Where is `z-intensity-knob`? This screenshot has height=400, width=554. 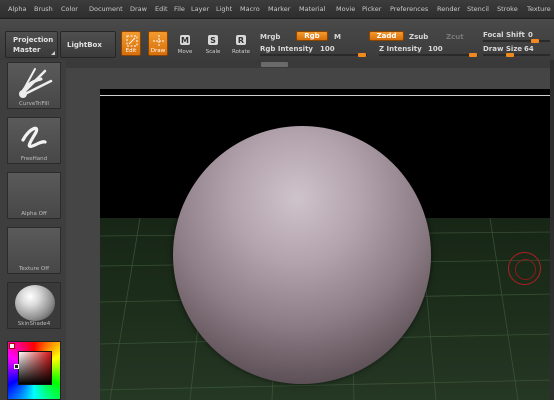
z-intensity-knob is located at coordinates (473, 55).